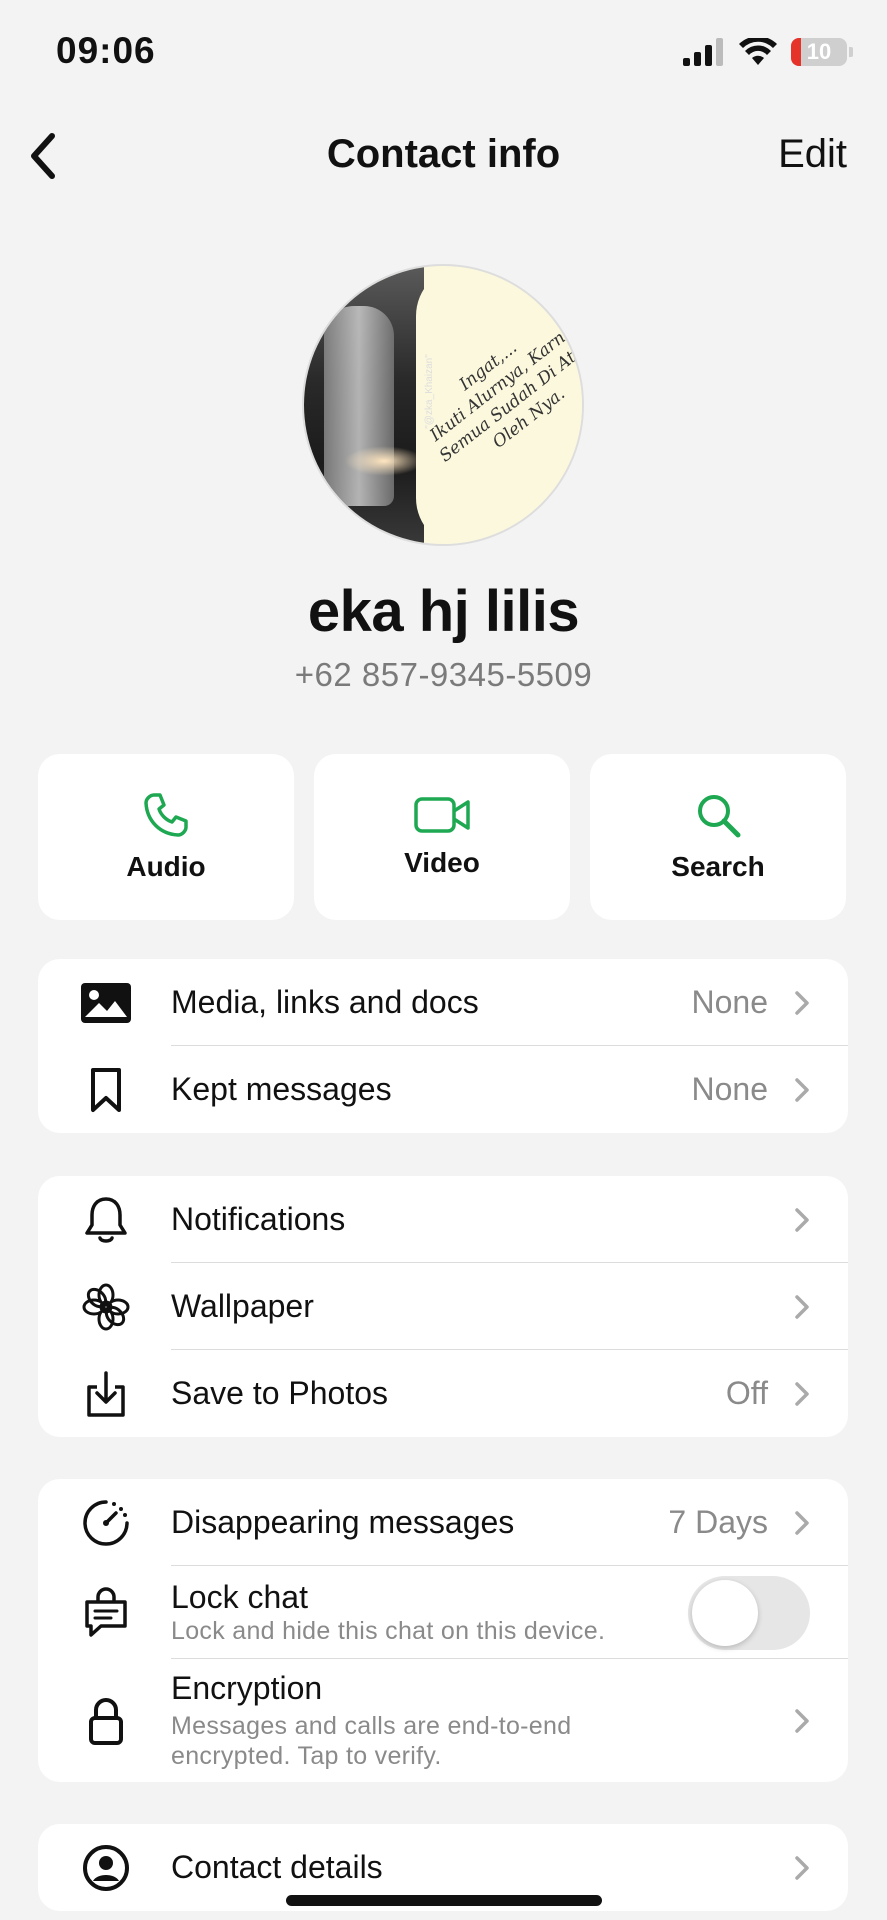 The height and width of the screenshot is (1920, 887). Describe the element at coordinates (106, 1307) in the screenshot. I see `flower-icon` at that location.